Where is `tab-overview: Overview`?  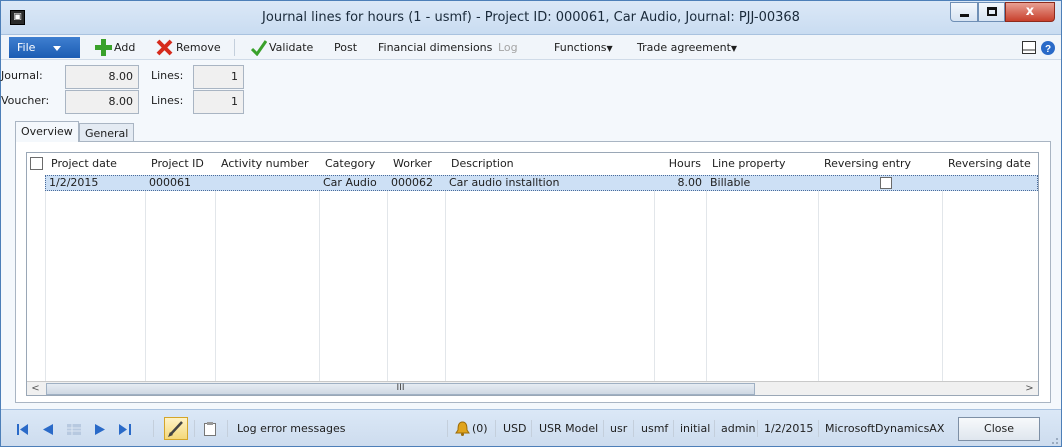
tab-overview: Overview is located at coordinates (47, 131).